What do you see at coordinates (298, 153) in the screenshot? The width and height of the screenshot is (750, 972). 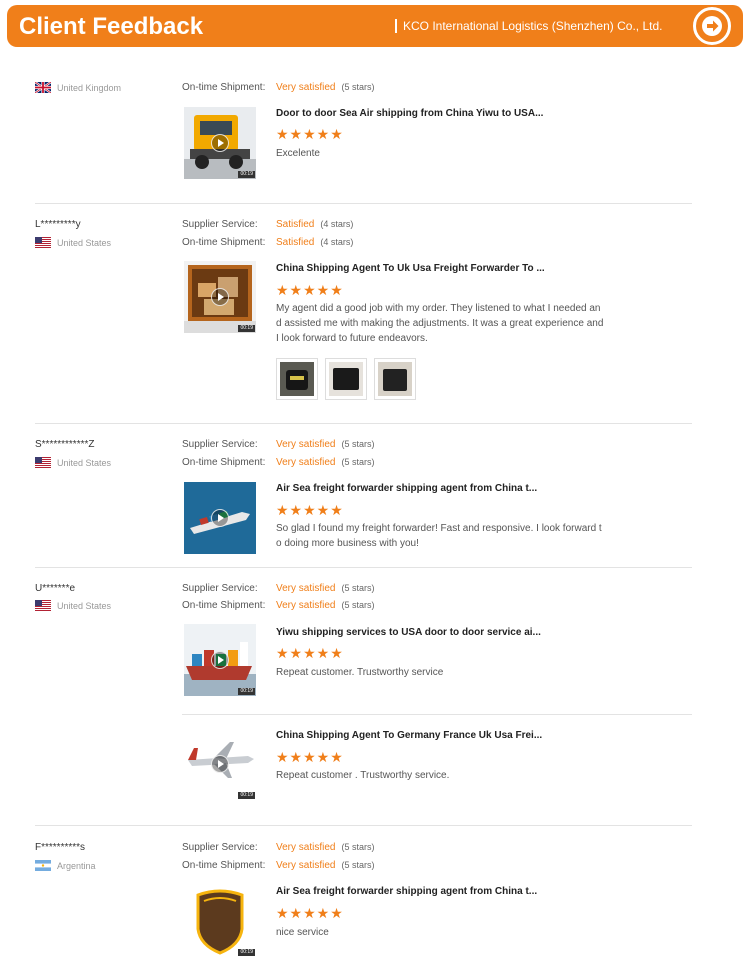 I see `review-comment: Excelente` at bounding box center [298, 153].